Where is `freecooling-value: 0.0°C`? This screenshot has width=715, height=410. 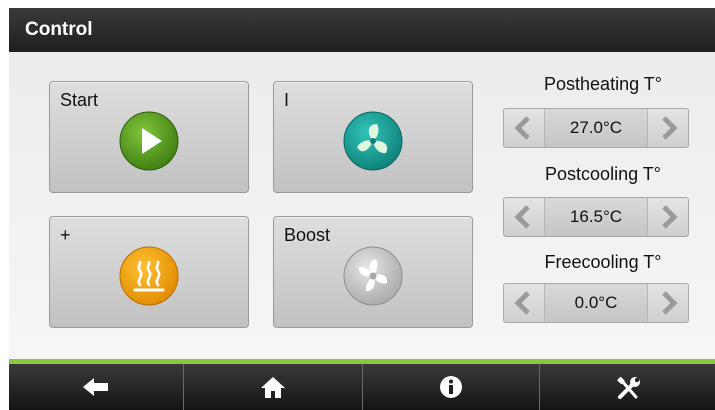 freecooling-value: 0.0°C is located at coordinates (596, 303).